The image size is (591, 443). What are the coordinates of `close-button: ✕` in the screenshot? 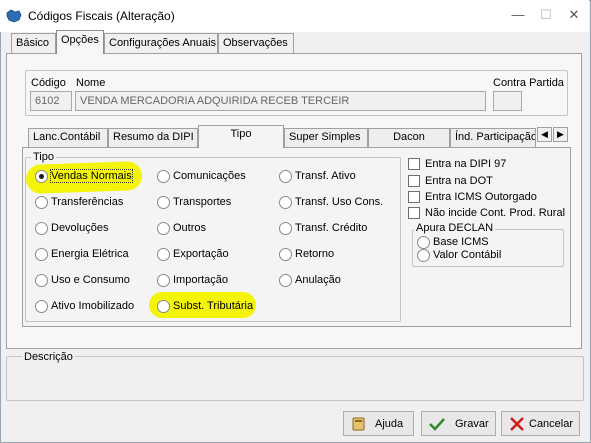 It's located at (574, 16).